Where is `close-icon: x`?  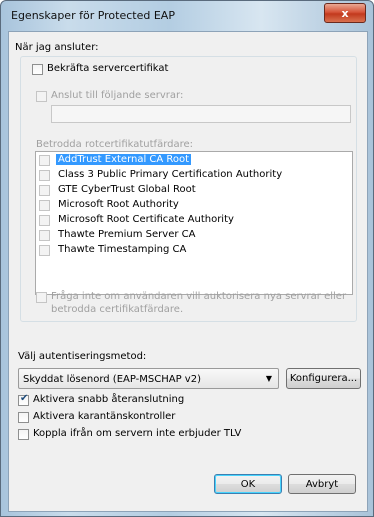
close-icon: x is located at coordinates (345, 13).